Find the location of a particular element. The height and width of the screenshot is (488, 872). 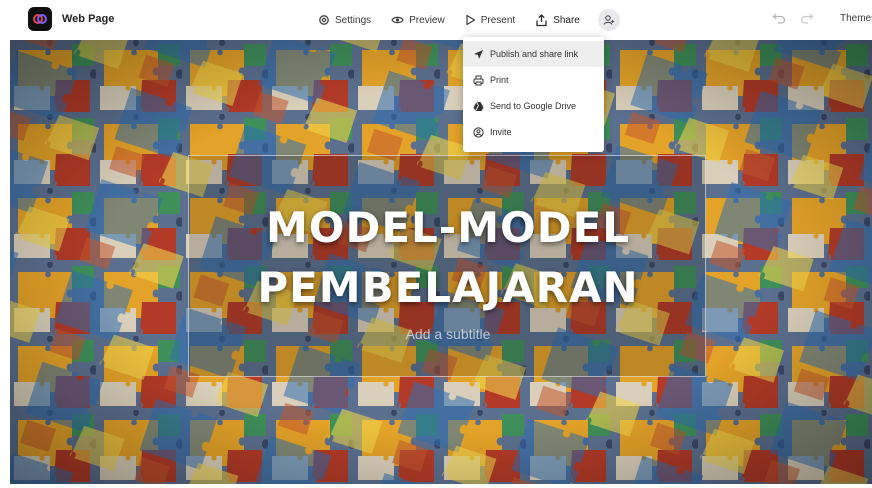

play-icon is located at coordinates (470, 20).